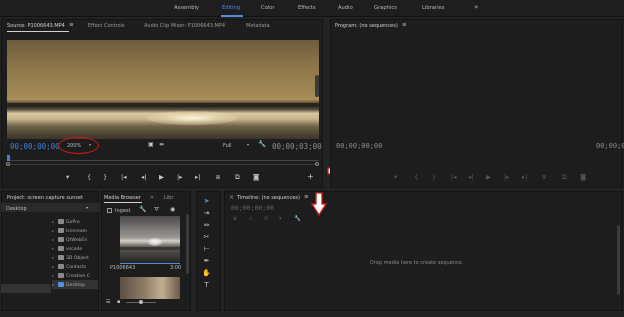 This screenshot has height=317, width=624. I want to click on folder-gopro: ▸ GoPro, so click(75, 221).